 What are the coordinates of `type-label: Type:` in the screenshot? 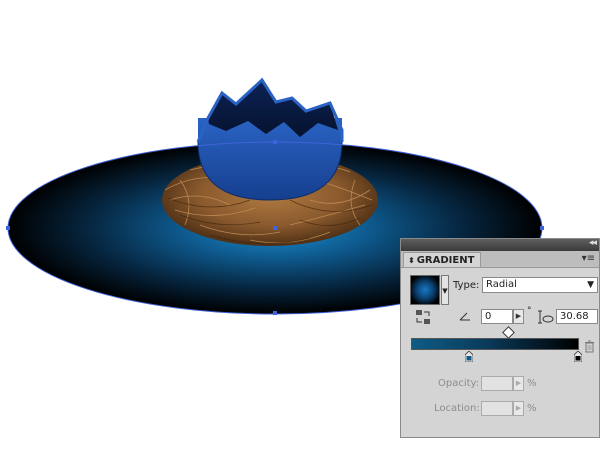 It's located at (466, 285).